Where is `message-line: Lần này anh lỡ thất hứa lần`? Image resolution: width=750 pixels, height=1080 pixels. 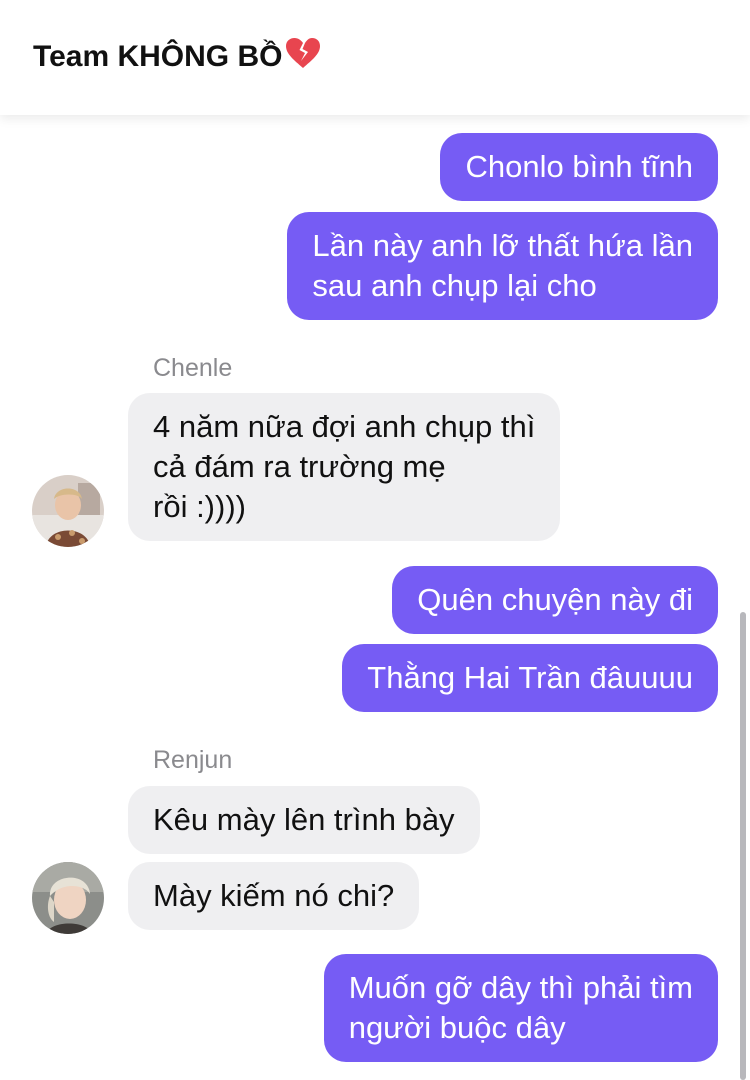 message-line: Lần này anh lỡ thất hứa lần is located at coordinates (502, 245).